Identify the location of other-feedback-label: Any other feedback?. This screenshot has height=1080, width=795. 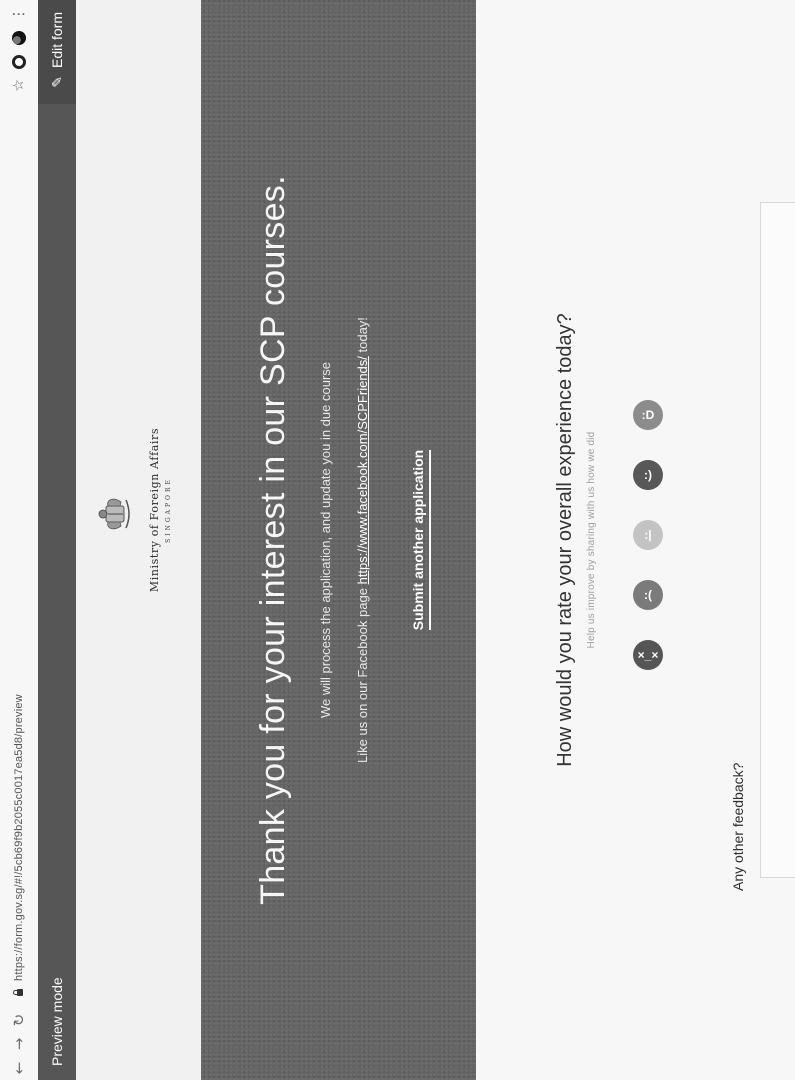
(738, 826).